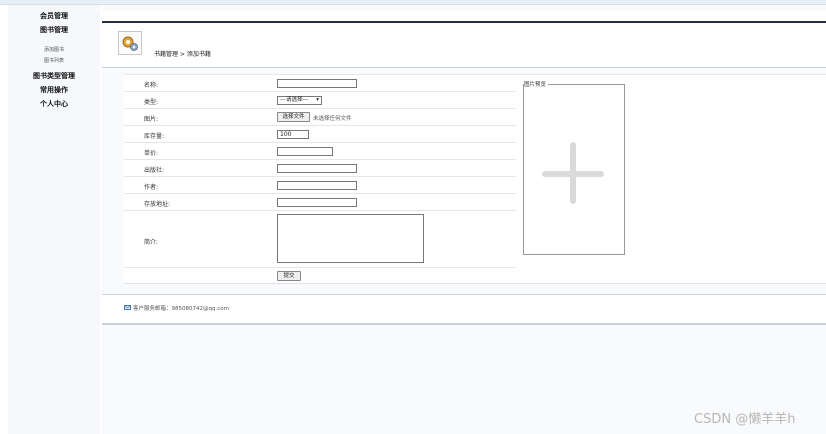  I want to click on category-label: 类型:, so click(151, 102).